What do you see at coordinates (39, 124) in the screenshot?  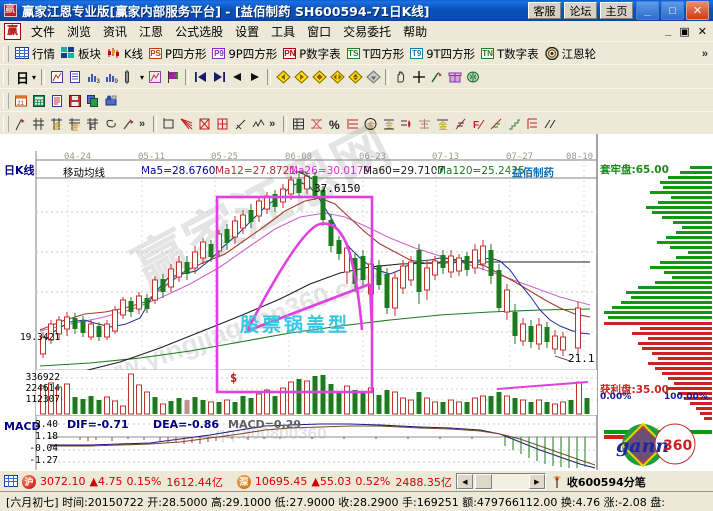 I see `hash-button` at bounding box center [39, 124].